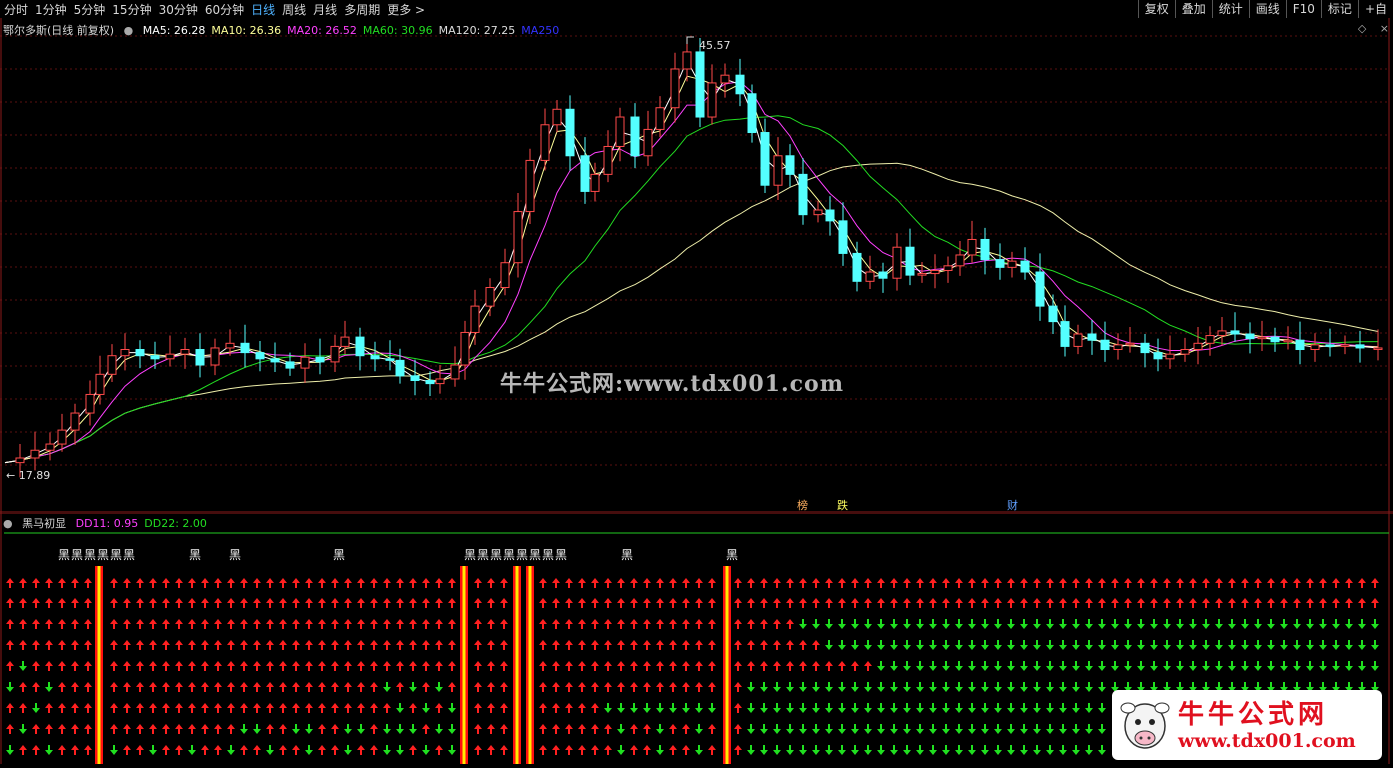 The width and height of the screenshot is (1393, 768). What do you see at coordinates (8, 523) in the screenshot?
I see `collapse-icon: ●` at bounding box center [8, 523].